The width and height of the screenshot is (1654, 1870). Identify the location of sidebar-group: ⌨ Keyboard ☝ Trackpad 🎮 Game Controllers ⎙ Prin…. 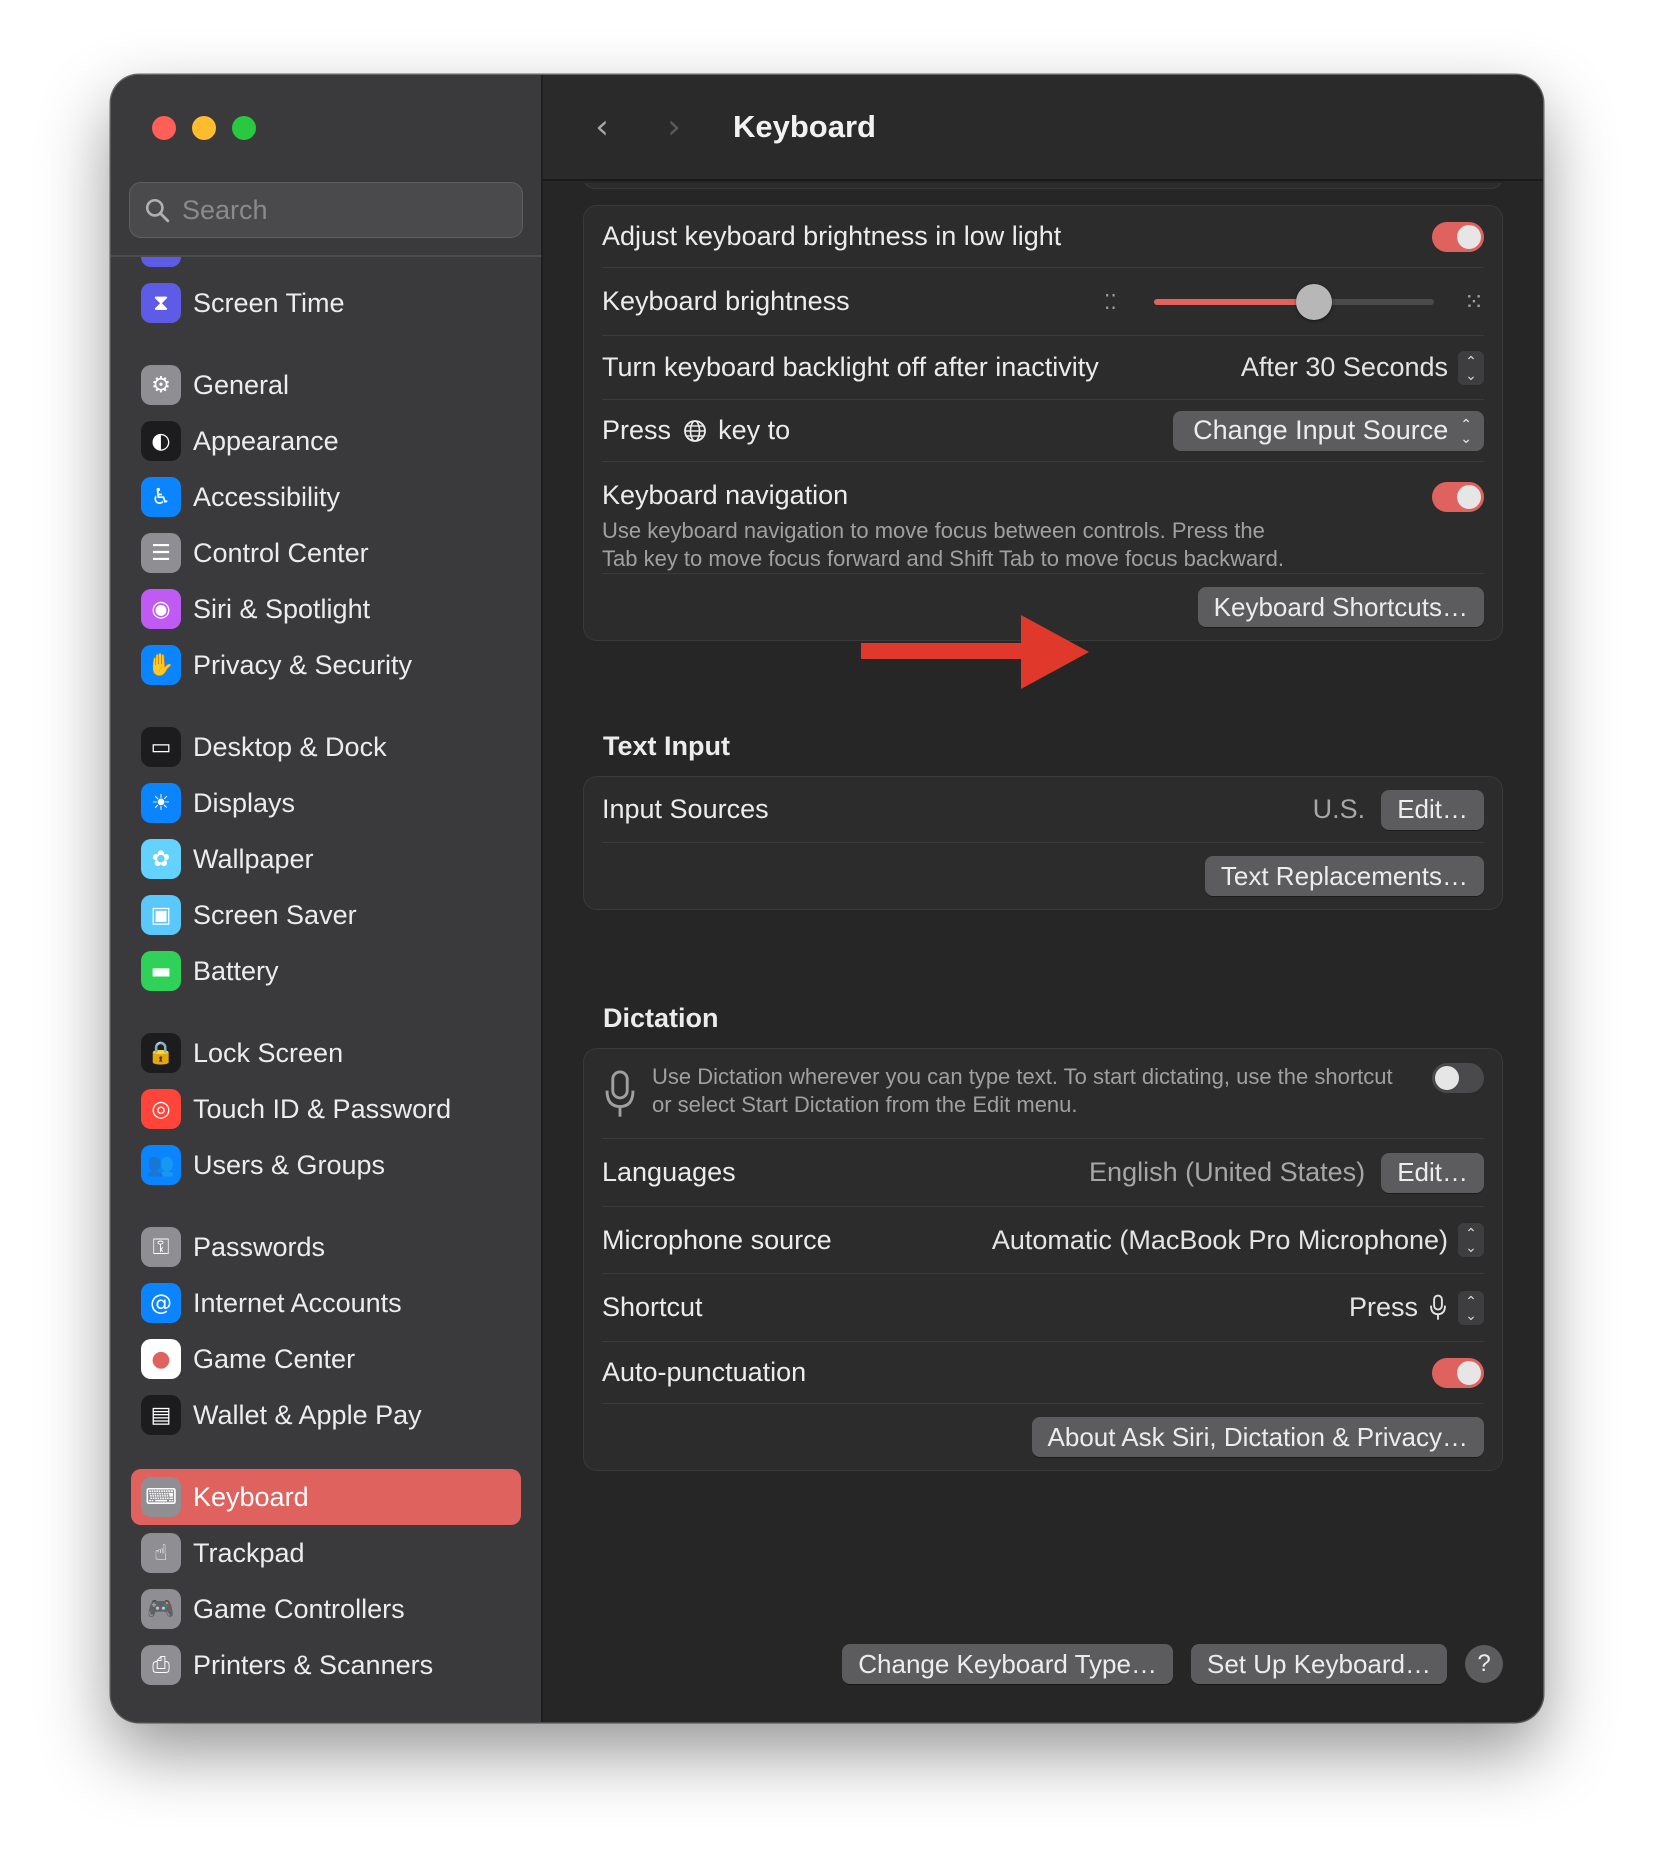
(326, 1581).